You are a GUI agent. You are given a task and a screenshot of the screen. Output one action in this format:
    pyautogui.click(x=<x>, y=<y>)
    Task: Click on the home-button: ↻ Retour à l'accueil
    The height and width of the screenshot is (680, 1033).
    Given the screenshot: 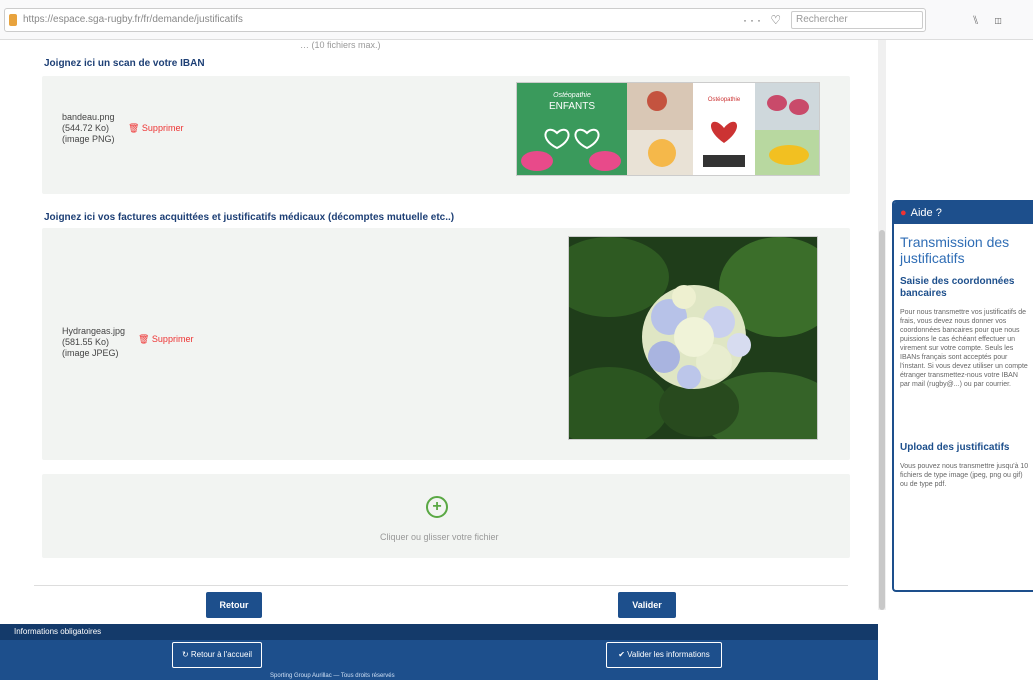 What is the action you would take?
    pyautogui.click(x=217, y=655)
    